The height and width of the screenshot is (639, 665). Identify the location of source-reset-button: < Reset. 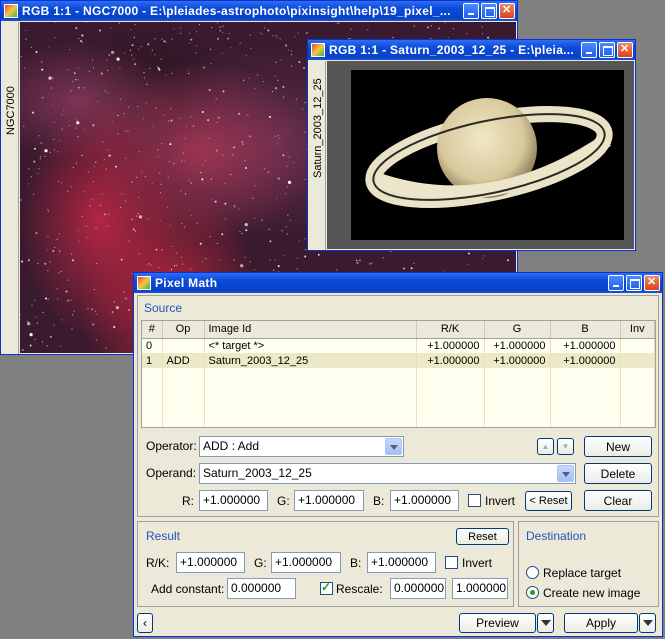
(548, 501).